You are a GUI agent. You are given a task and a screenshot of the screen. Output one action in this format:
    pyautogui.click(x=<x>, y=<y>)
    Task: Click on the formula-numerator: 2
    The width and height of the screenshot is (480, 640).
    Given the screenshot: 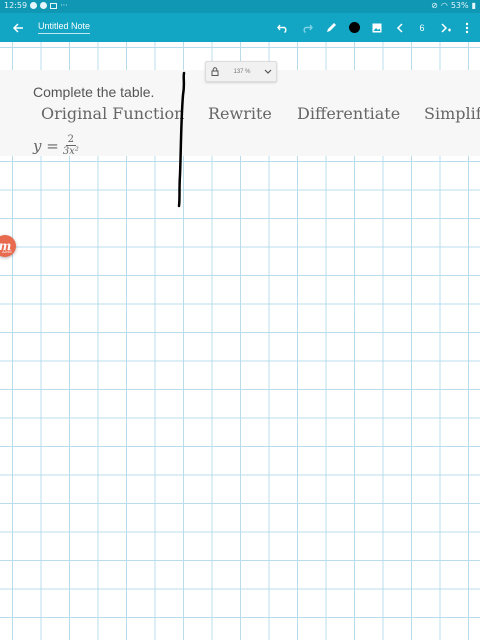 What is the action you would take?
    pyautogui.click(x=70, y=140)
    